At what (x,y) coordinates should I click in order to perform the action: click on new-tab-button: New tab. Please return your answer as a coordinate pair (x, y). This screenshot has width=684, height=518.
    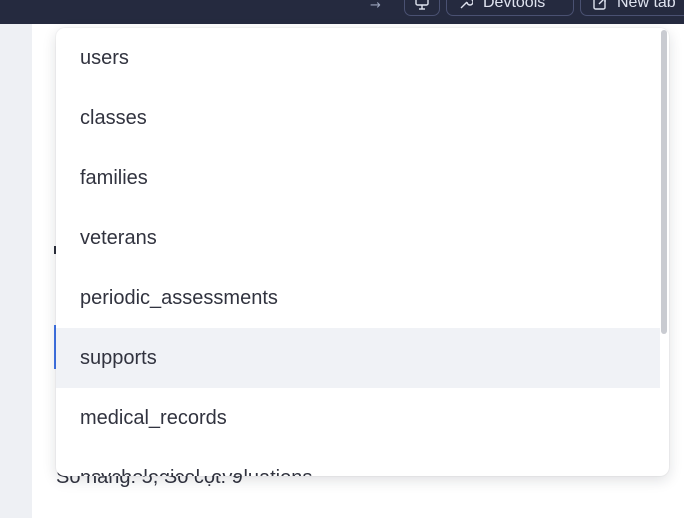
    Looking at the image, I should click on (632, 8).